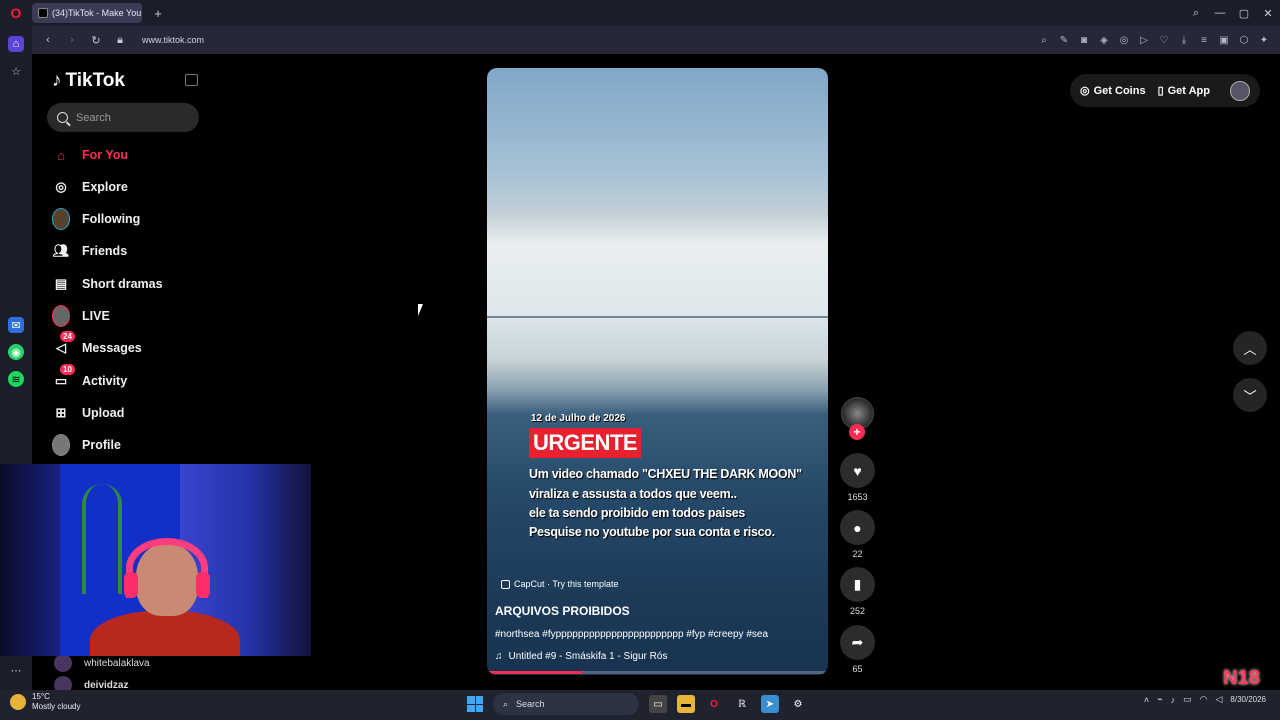  I want to click on search-input: Search, so click(123, 117).